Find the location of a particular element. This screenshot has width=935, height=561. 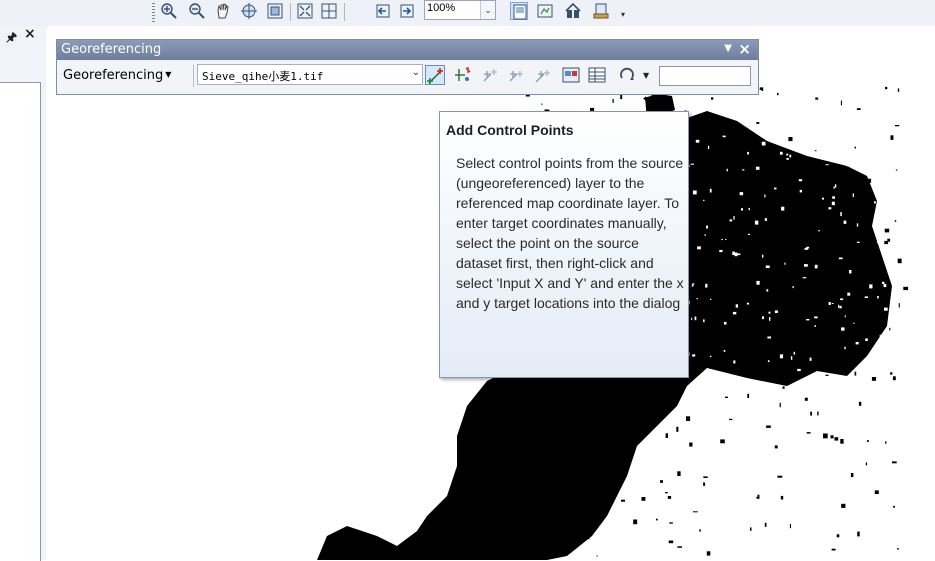

tools-icon is located at coordinates (573, 11).